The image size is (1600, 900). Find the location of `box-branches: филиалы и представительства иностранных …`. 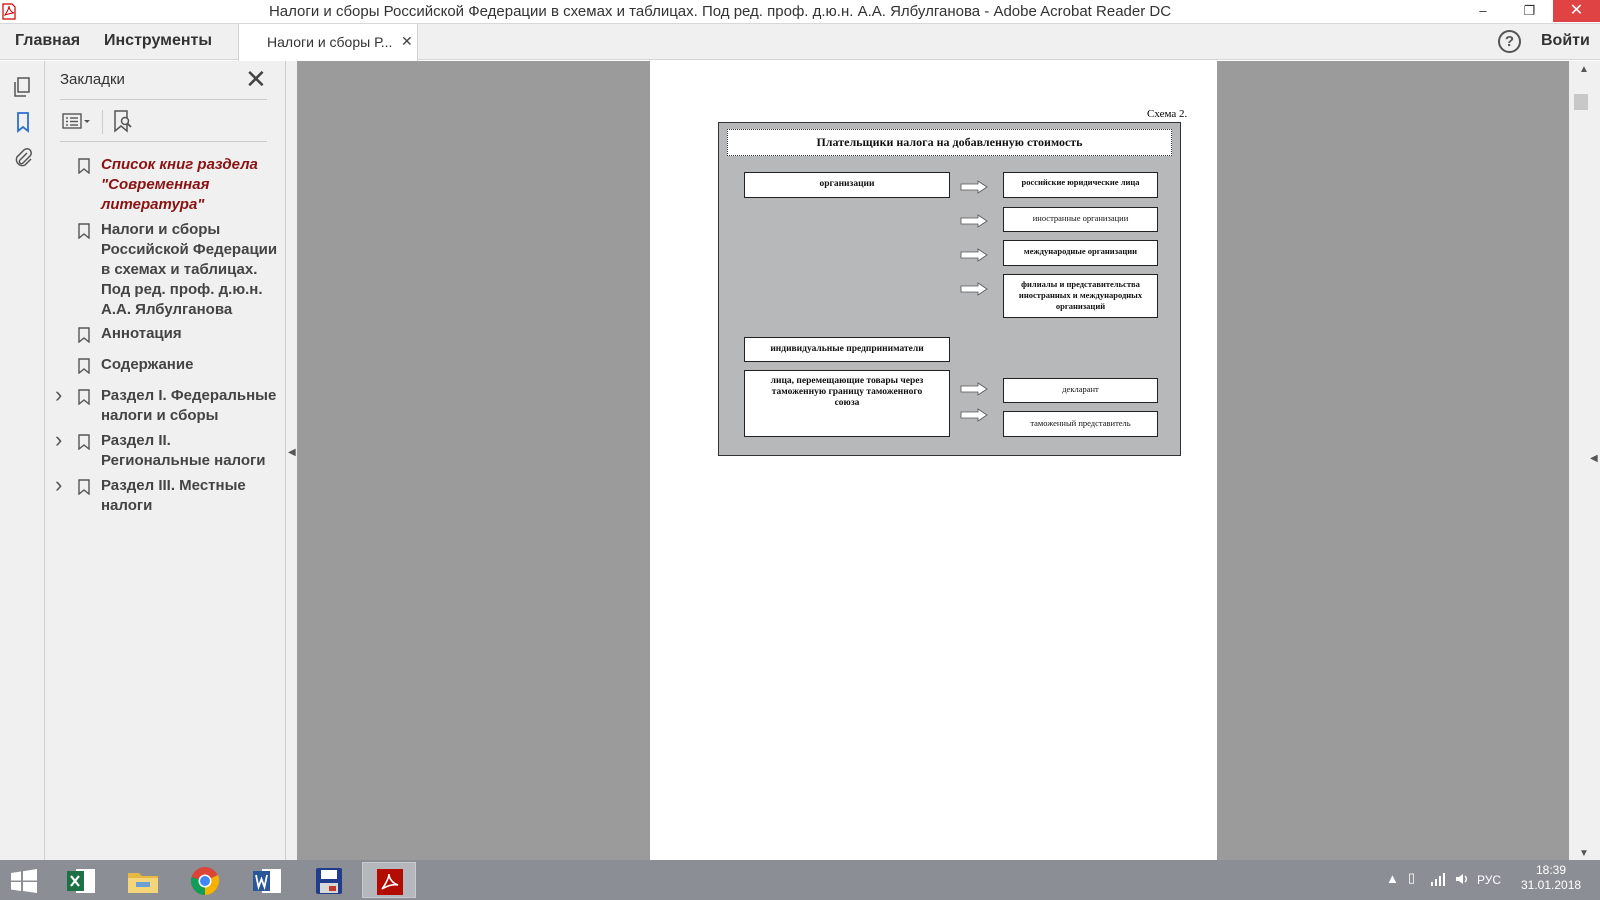

box-branches: филиалы и представительства иностранных … is located at coordinates (1080, 296).